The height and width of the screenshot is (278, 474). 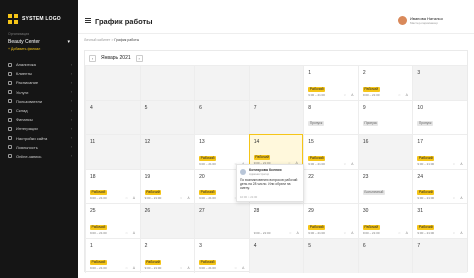 What do you see at coordinates (34, 19) in the screenshot?
I see `logo: SYSTEM LOGO` at bounding box center [34, 19].